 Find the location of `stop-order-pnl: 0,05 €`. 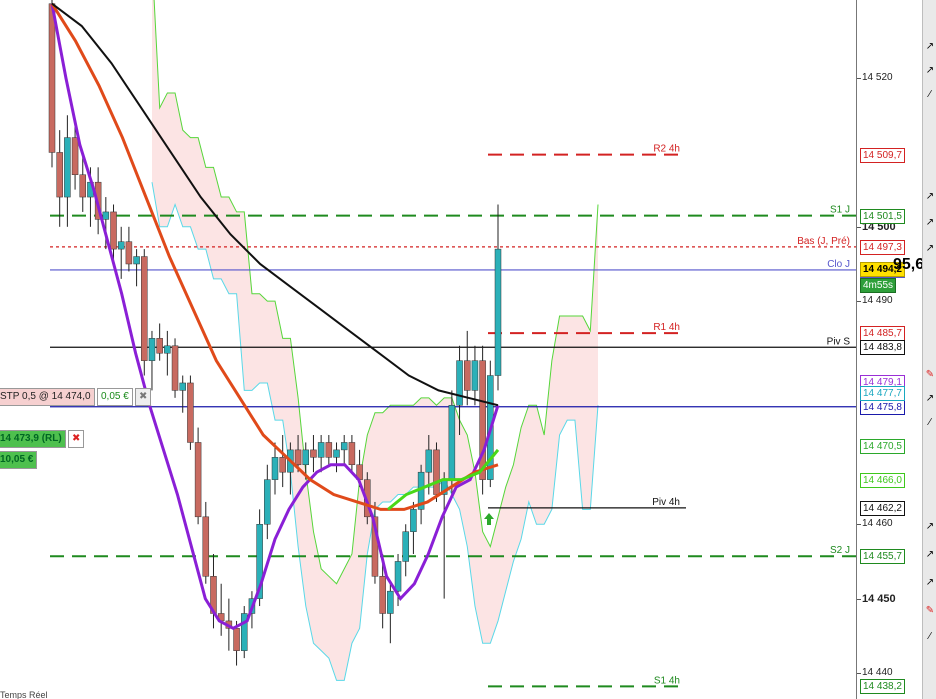

stop-order-pnl: 0,05 € is located at coordinates (115, 397).